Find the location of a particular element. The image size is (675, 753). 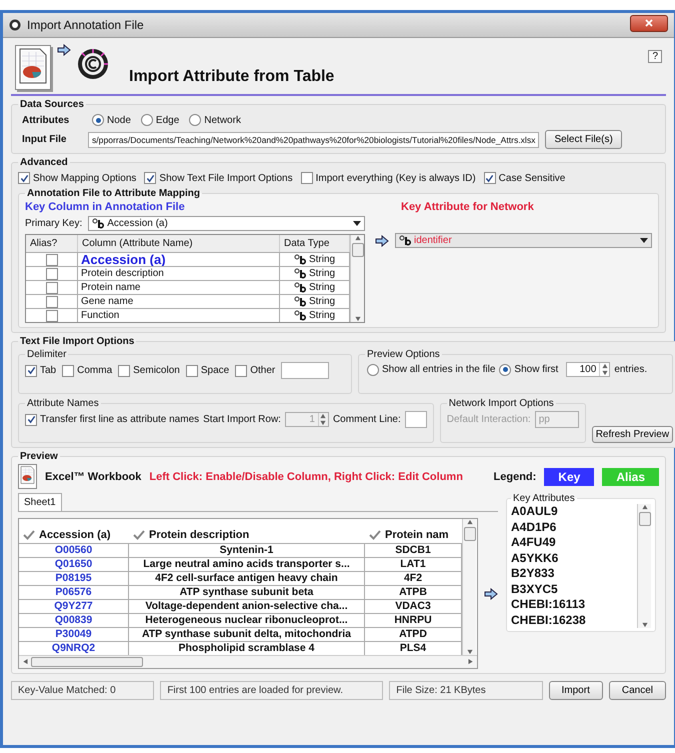

file-type-label: Excel™ Workbook is located at coordinates (93, 476).